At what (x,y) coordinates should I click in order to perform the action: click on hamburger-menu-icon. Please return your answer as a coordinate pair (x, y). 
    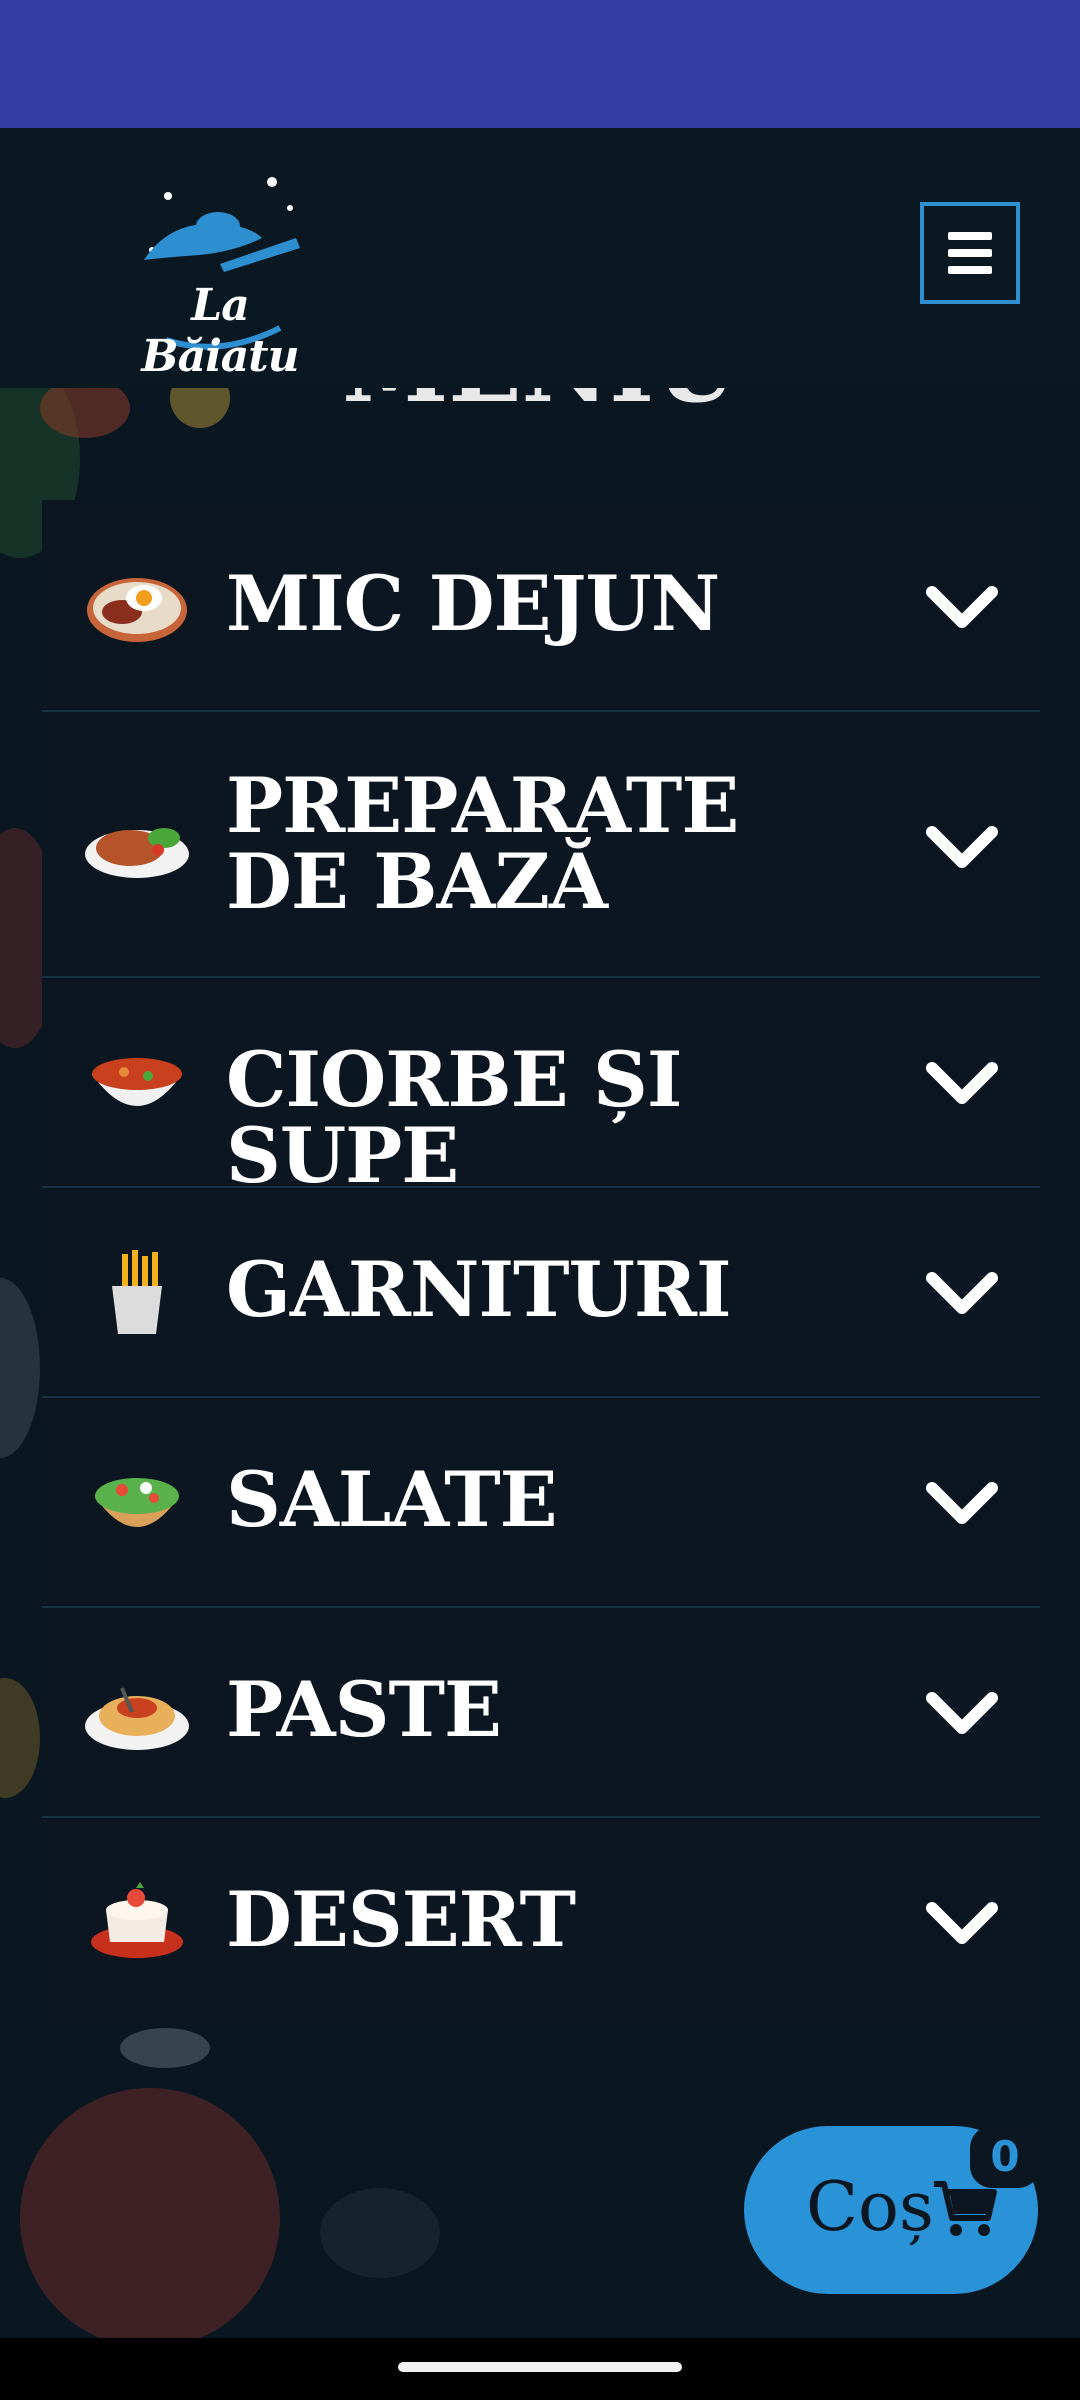
    Looking at the image, I should click on (970, 236).